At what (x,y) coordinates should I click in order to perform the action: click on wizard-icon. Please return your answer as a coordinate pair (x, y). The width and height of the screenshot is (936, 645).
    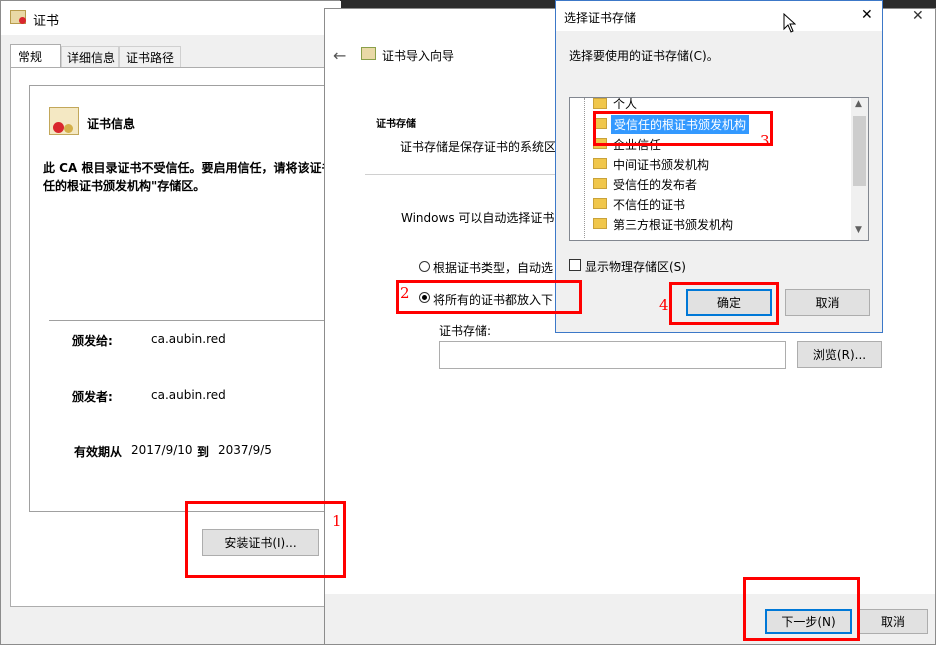
    Looking at the image, I should click on (368, 53).